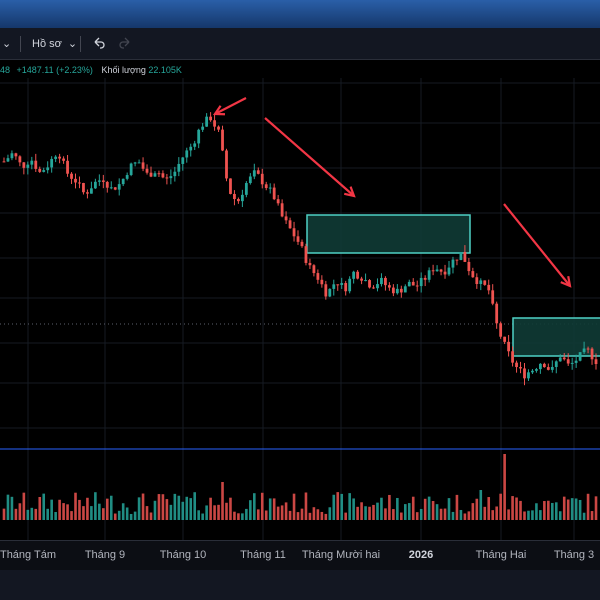 This screenshot has width=600, height=600. What do you see at coordinates (6, 44) in the screenshot?
I see `chevron-down-icon: ⌄` at bounding box center [6, 44].